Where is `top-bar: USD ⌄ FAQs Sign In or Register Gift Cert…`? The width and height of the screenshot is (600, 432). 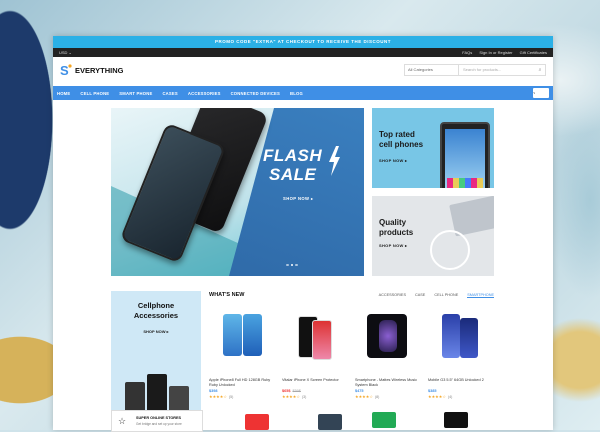
top-bar: USD ⌄ FAQs Sign In or Register Gift Cert… is located at coordinates (303, 52).